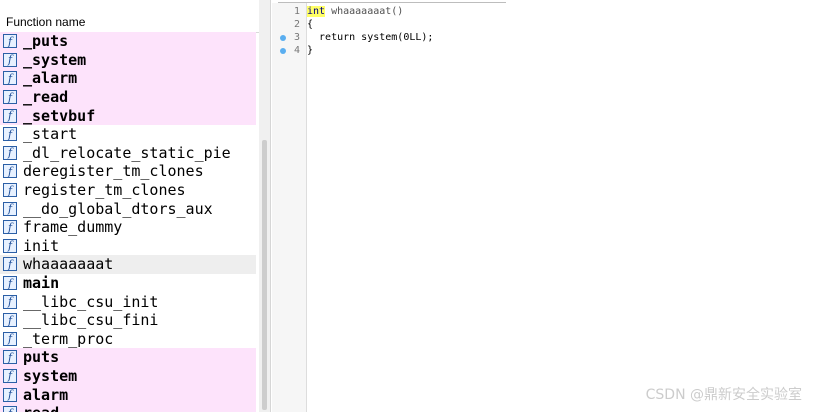 The image size is (814, 412). Describe the element at coordinates (46, 97) in the screenshot. I see `function-name-label: _read` at that location.